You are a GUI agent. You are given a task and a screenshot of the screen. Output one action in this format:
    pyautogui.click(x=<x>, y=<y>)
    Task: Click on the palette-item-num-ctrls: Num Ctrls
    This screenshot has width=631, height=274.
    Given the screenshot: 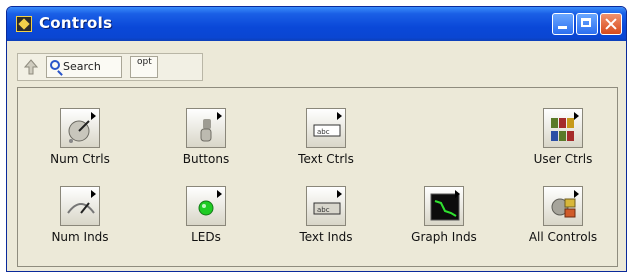 What is the action you would take?
    pyautogui.click(x=80, y=148)
    